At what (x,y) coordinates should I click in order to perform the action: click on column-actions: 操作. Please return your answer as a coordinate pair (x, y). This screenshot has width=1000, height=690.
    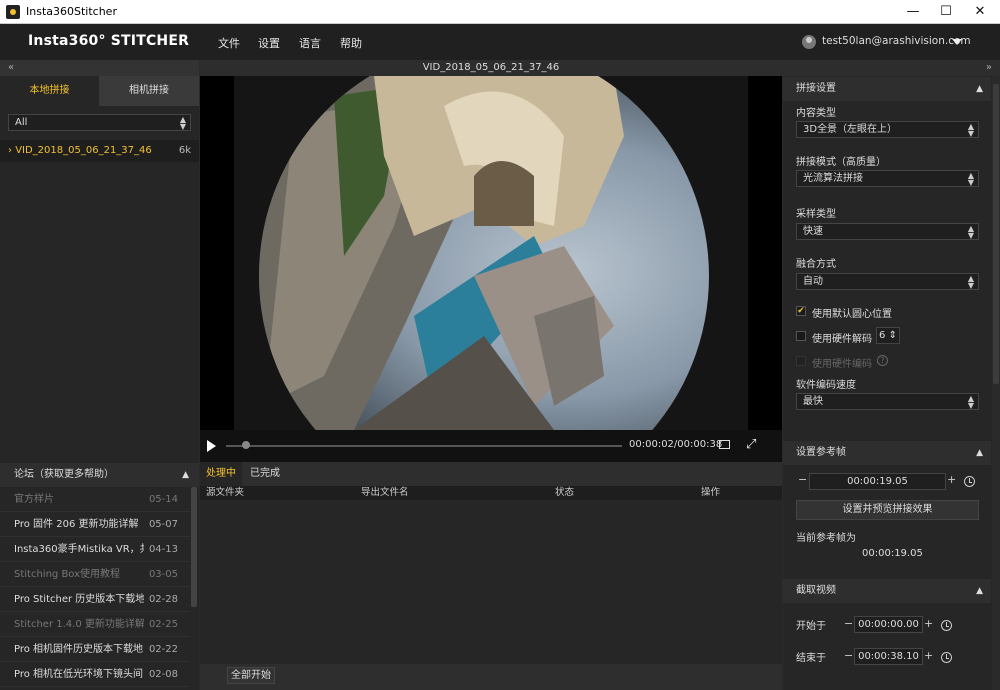
    Looking at the image, I should click on (711, 492).